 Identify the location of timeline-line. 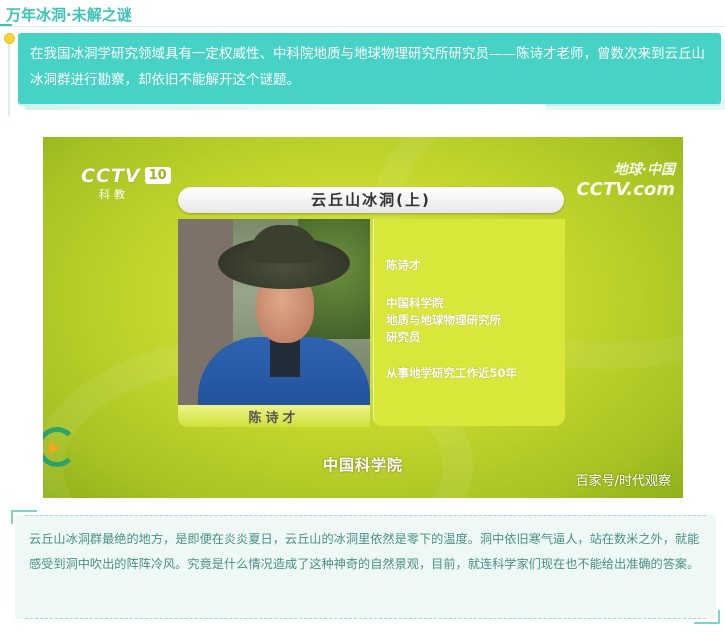
(9, 80).